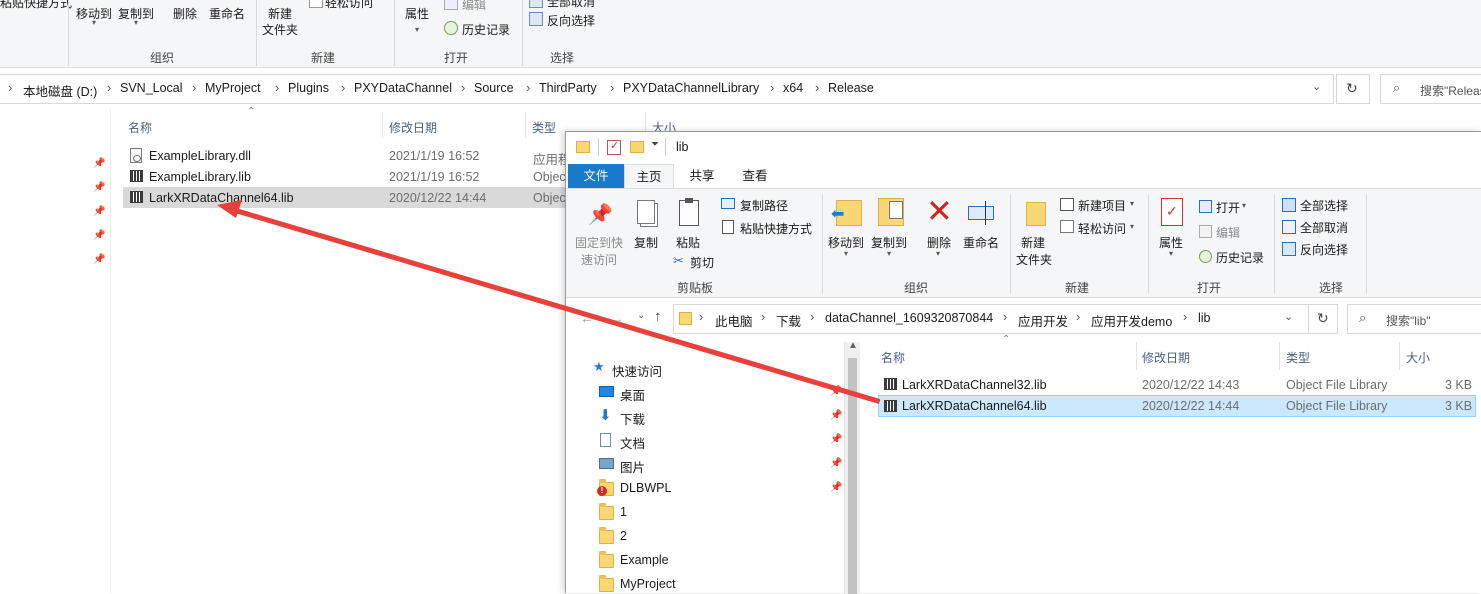 Image resolution: width=1481 pixels, height=594 pixels. Describe the element at coordinates (494, 88) in the screenshot. I see `breadcrumb-item: Source` at that location.